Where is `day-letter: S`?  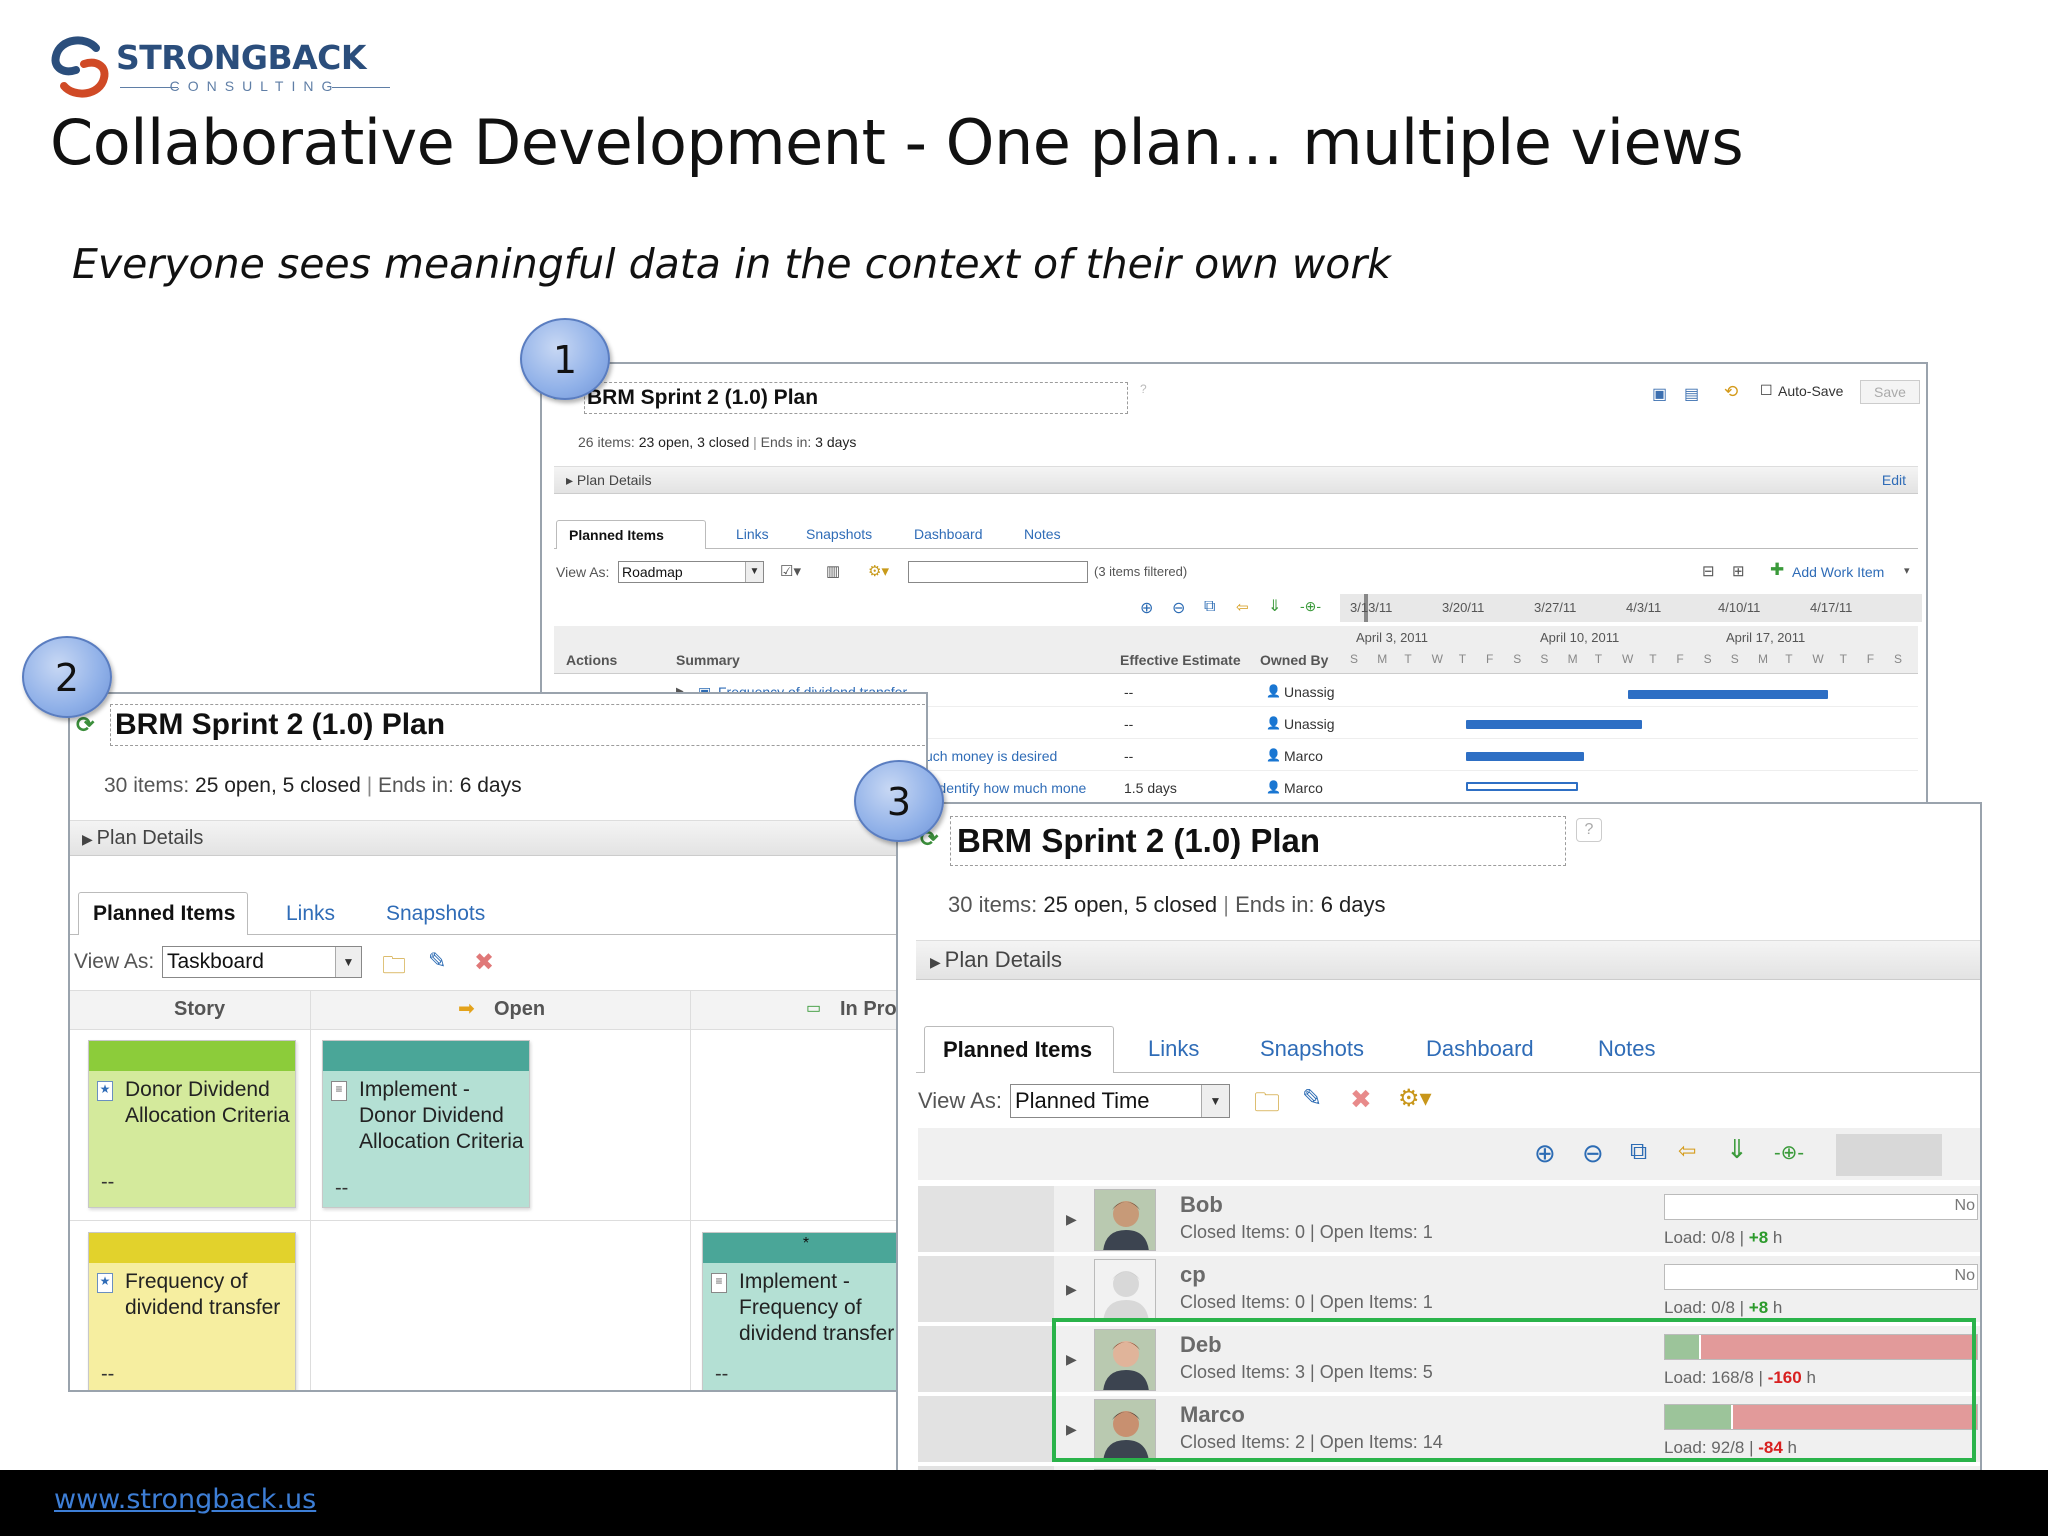 day-letter: S is located at coordinates (1544, 659).